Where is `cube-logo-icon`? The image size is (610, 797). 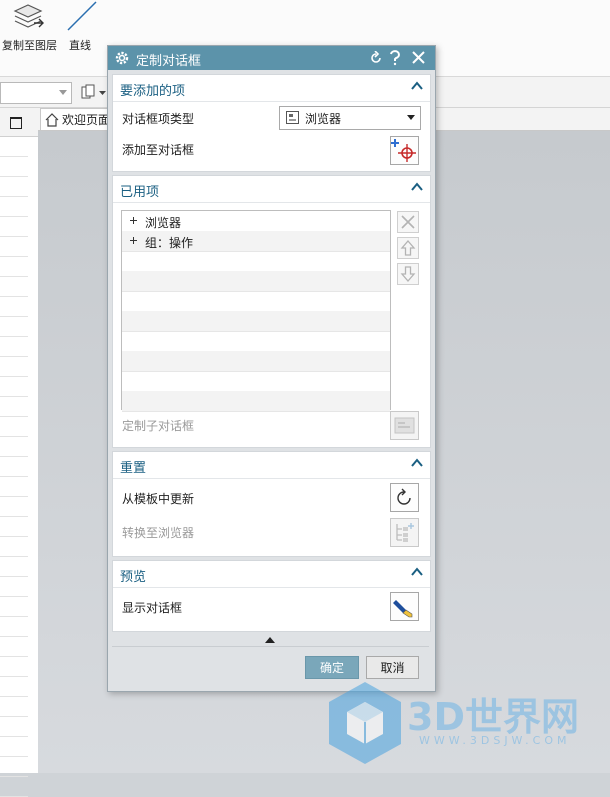 cube-logo-icon is located at coordinates (365, 723).